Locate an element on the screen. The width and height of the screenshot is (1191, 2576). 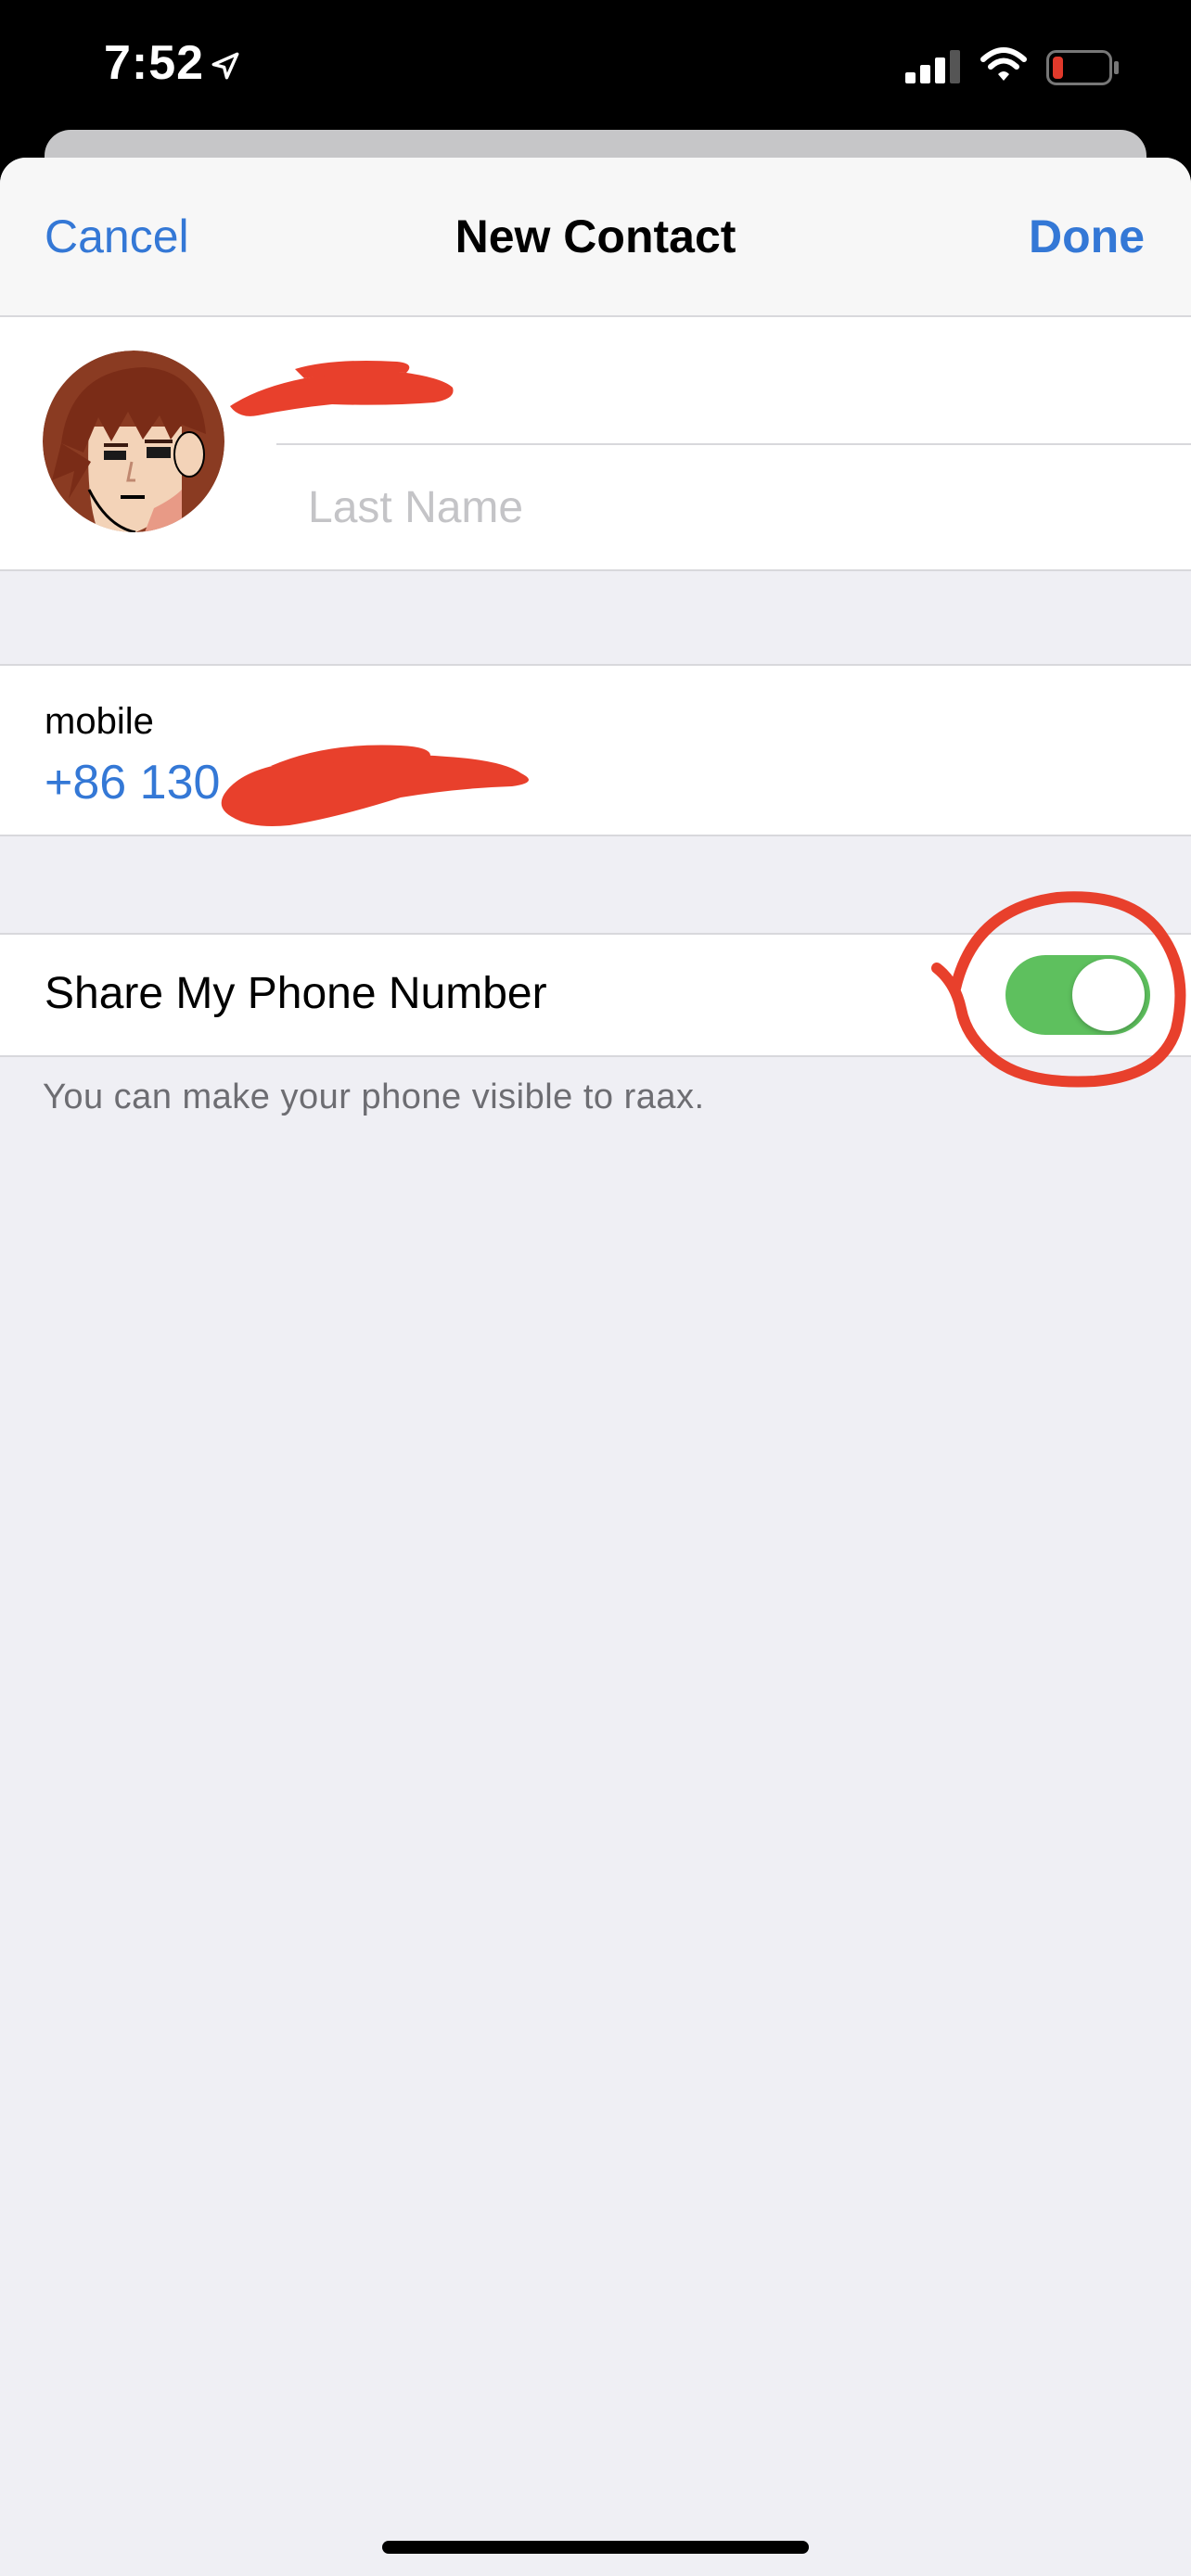
page-title: New Contact is located at coordinates (595, 236).